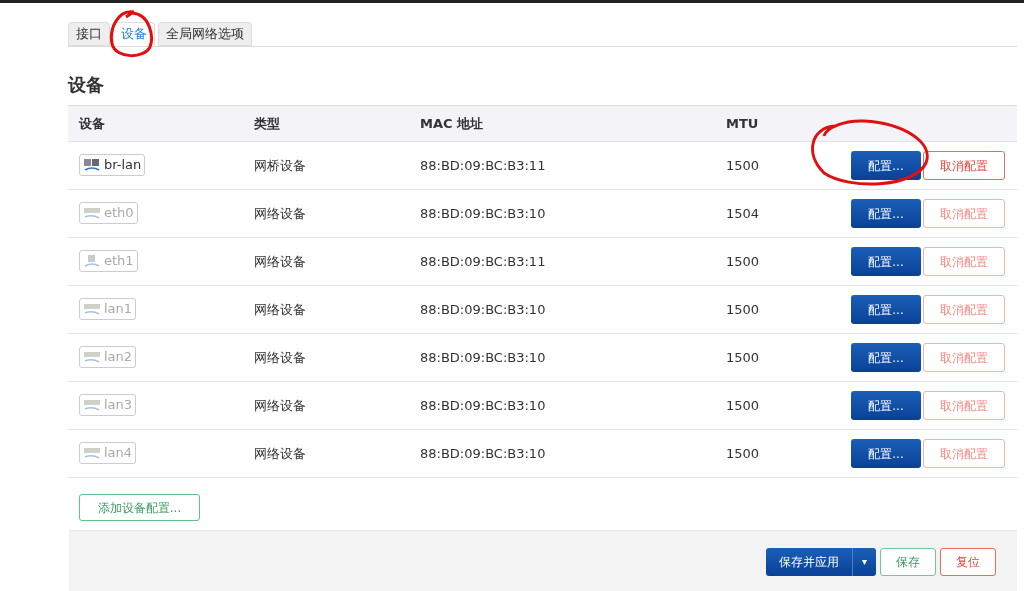 The height and width of the screenshot is (591, 1024). I want to click on bridge-icon, so click(92, 164).